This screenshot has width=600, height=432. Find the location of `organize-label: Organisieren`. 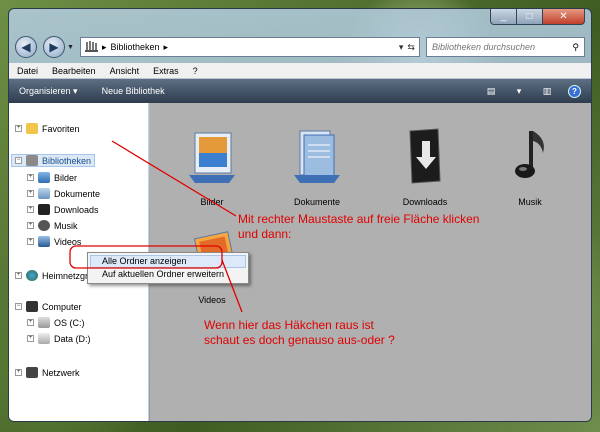

organize-label: Organisieren is located at coordinates (45, 90).